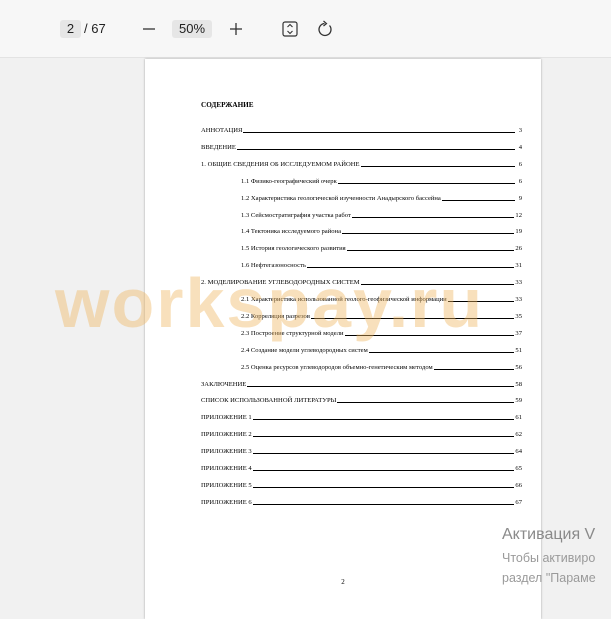 The height and width of the screenshot is (619, 611). What do you see at coordinates (361, 434) in the screenshot?
I see `toc-entry: ПРИЛОЖЕНИЕ 2 62` at bounding box center [361, 434].